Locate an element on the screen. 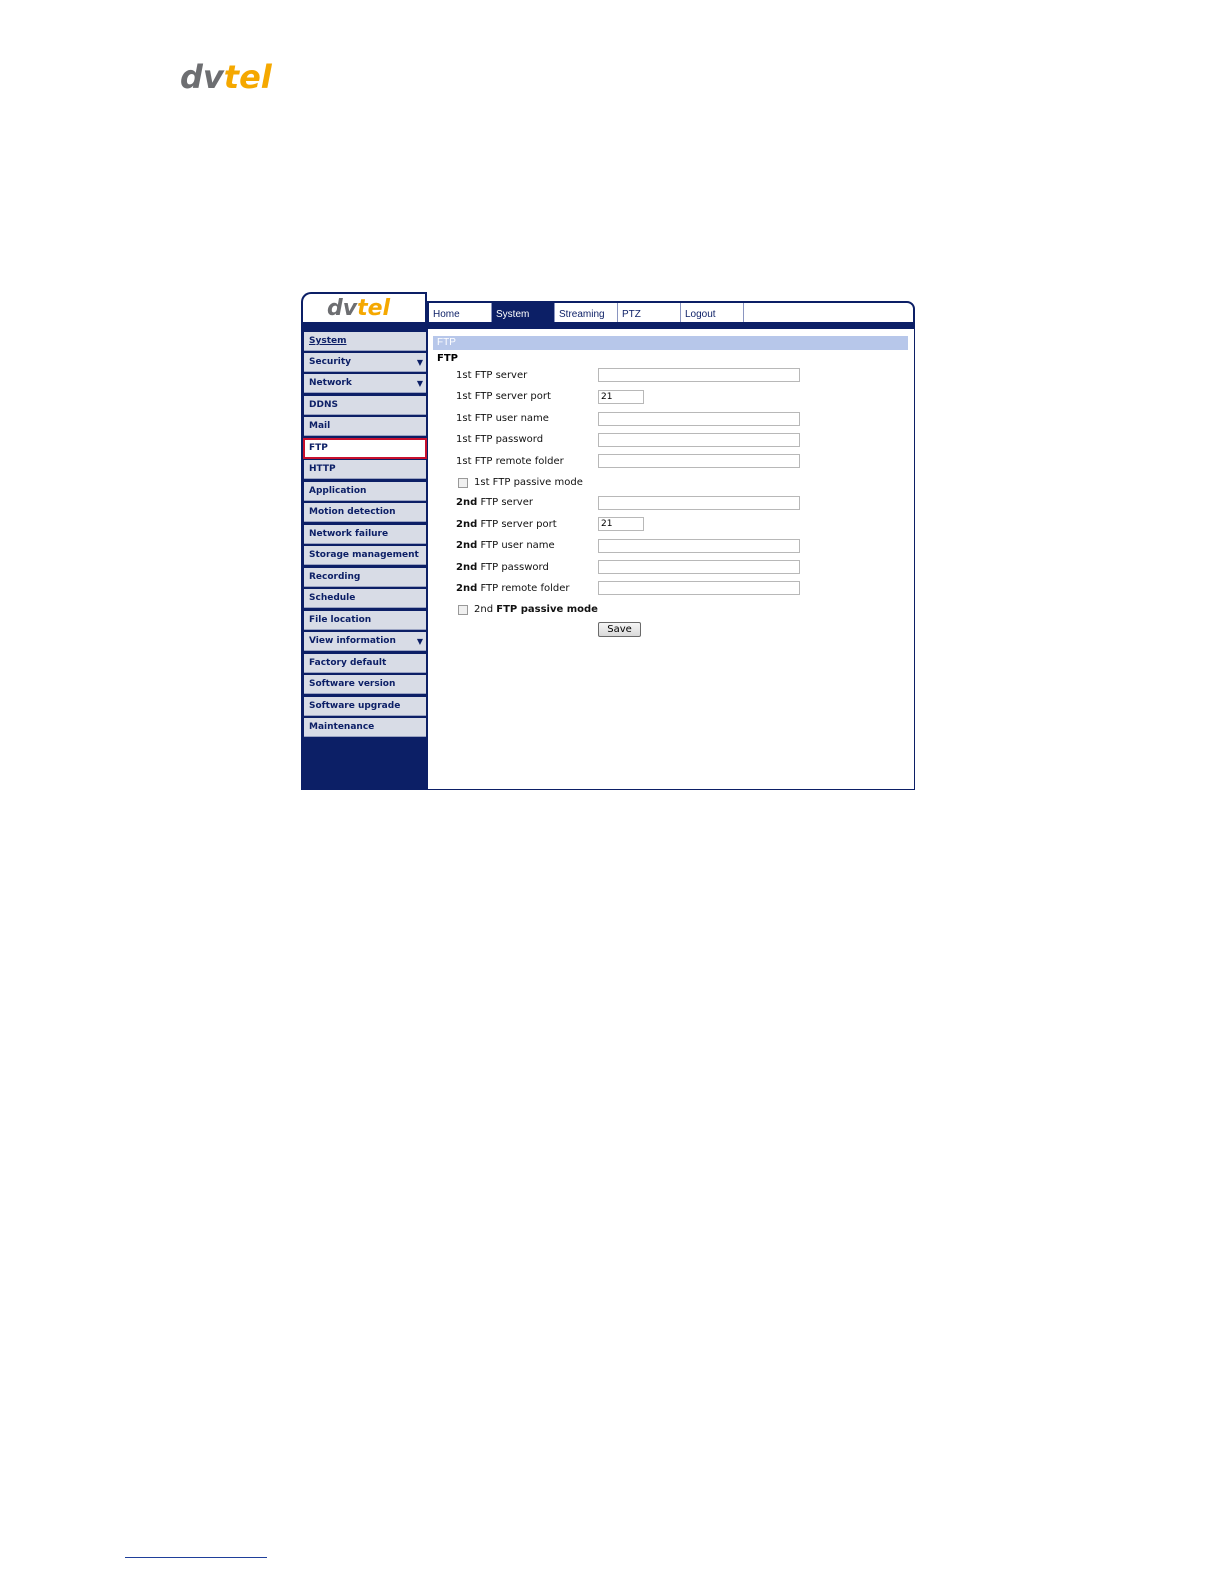 The image size is (1224, 1584). top-nav: Home System Streaming PTZ Logout is located at coordinates (671, 312).